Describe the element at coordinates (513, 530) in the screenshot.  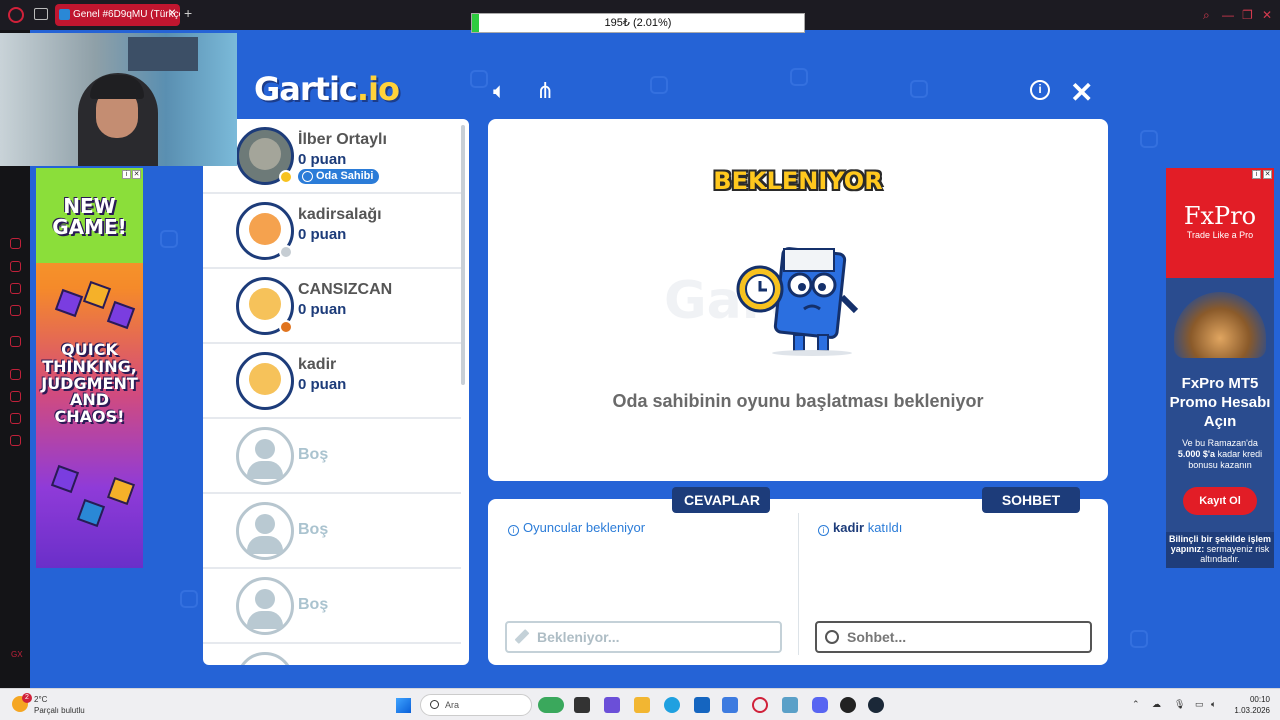
I see `info-circle-icon: i` at that location.